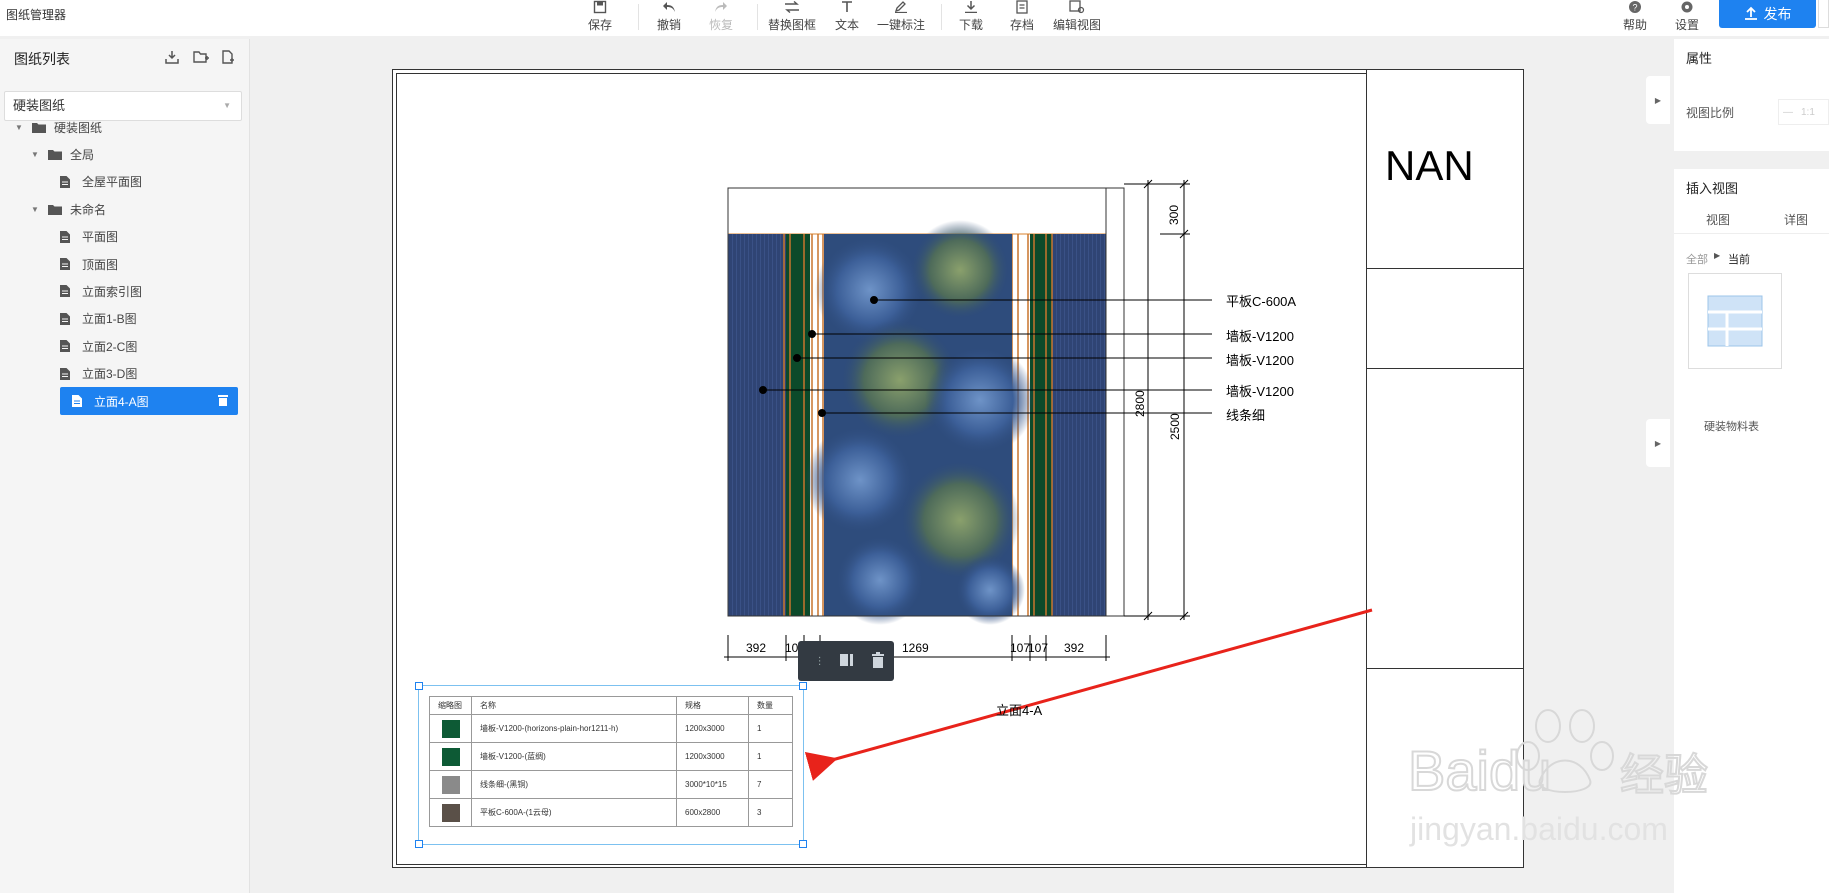 This screenshot has width=1829, height=893. Describe the element at coordinates (1697, 259) in the screenshot. I see `breadcrumb-all: 全部` at that location.